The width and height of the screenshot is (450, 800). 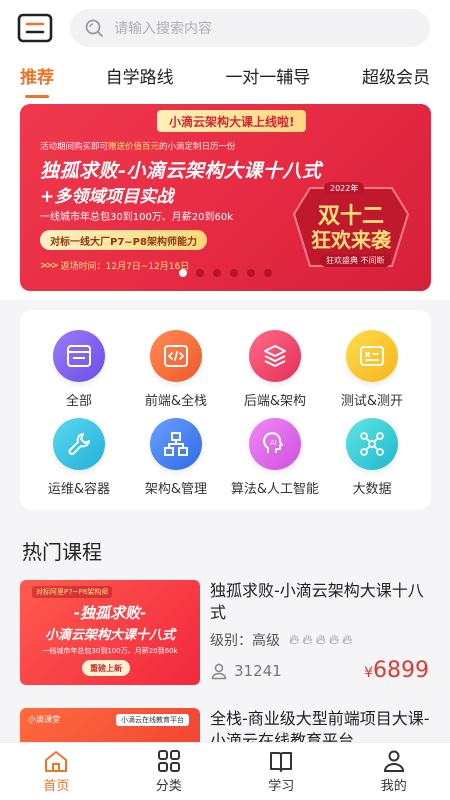 What do you see at coordinates (250, 28) in the screenshot?
I see `search-bar: 请输入搜索内容` at bounding box center [250, 28].